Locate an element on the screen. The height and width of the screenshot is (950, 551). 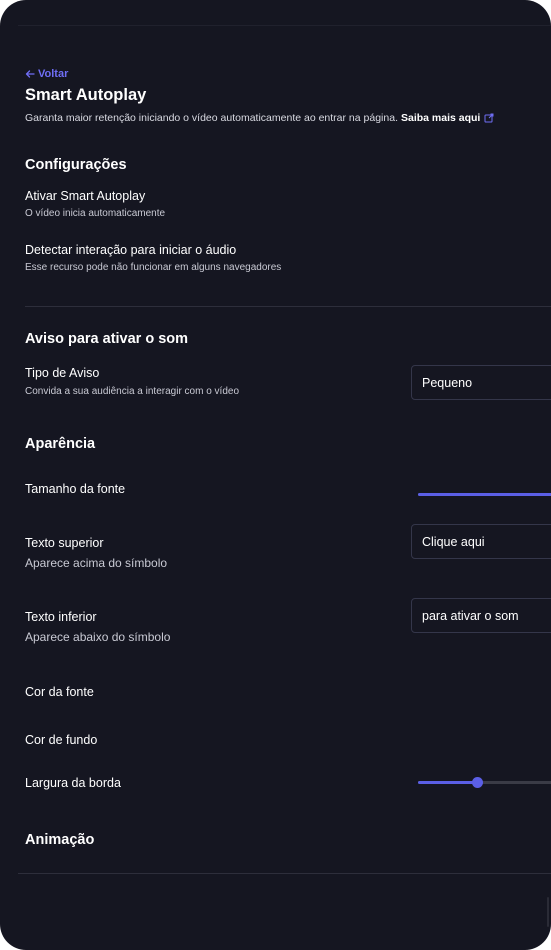
appearance-heading: Aparência is located at coordinates (60, 444).